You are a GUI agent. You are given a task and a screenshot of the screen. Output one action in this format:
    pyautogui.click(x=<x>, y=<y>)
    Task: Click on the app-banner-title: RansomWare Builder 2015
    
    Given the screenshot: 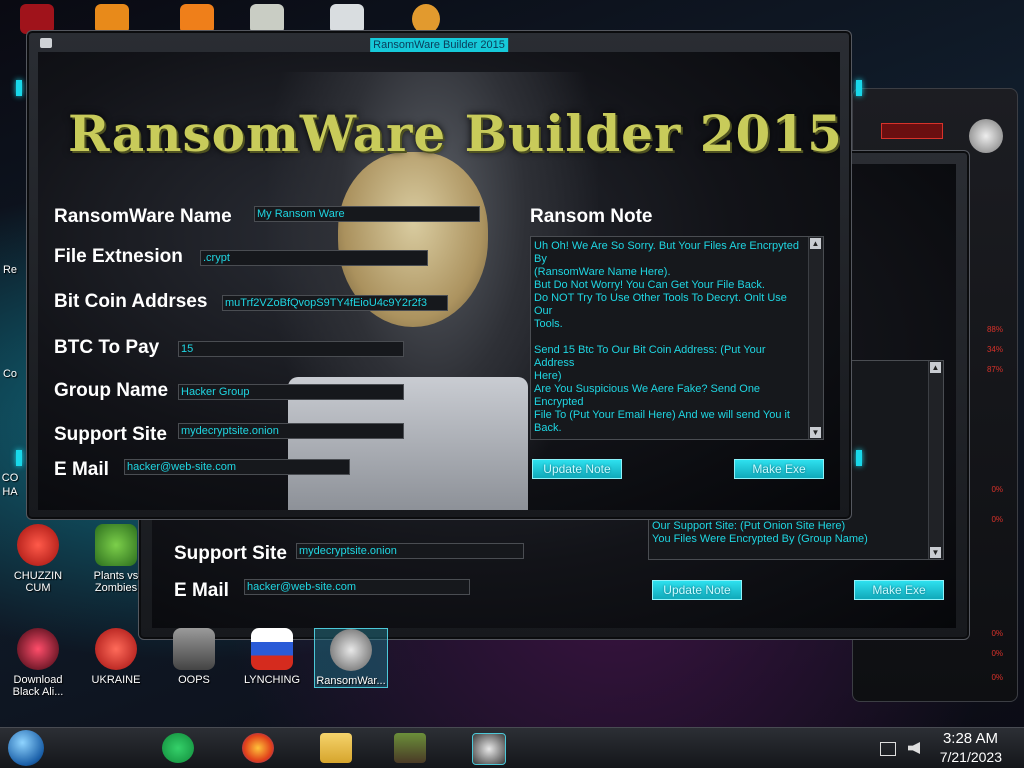 What is the action you would take?
    pyautogui.click(x=454, y=133)
    